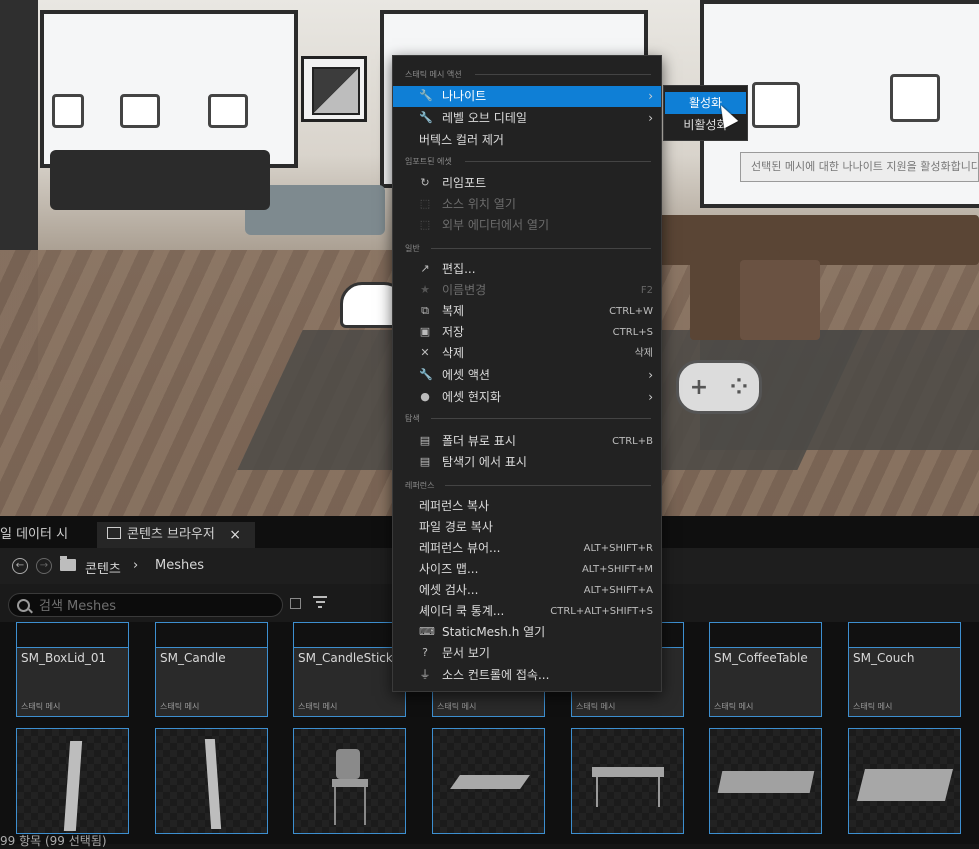 This screenshot has width=979, height=849. Describe the element at coordinates (179, 565) in the screenshot. I see `breadcrumb-meshes: Meshes` at that location.